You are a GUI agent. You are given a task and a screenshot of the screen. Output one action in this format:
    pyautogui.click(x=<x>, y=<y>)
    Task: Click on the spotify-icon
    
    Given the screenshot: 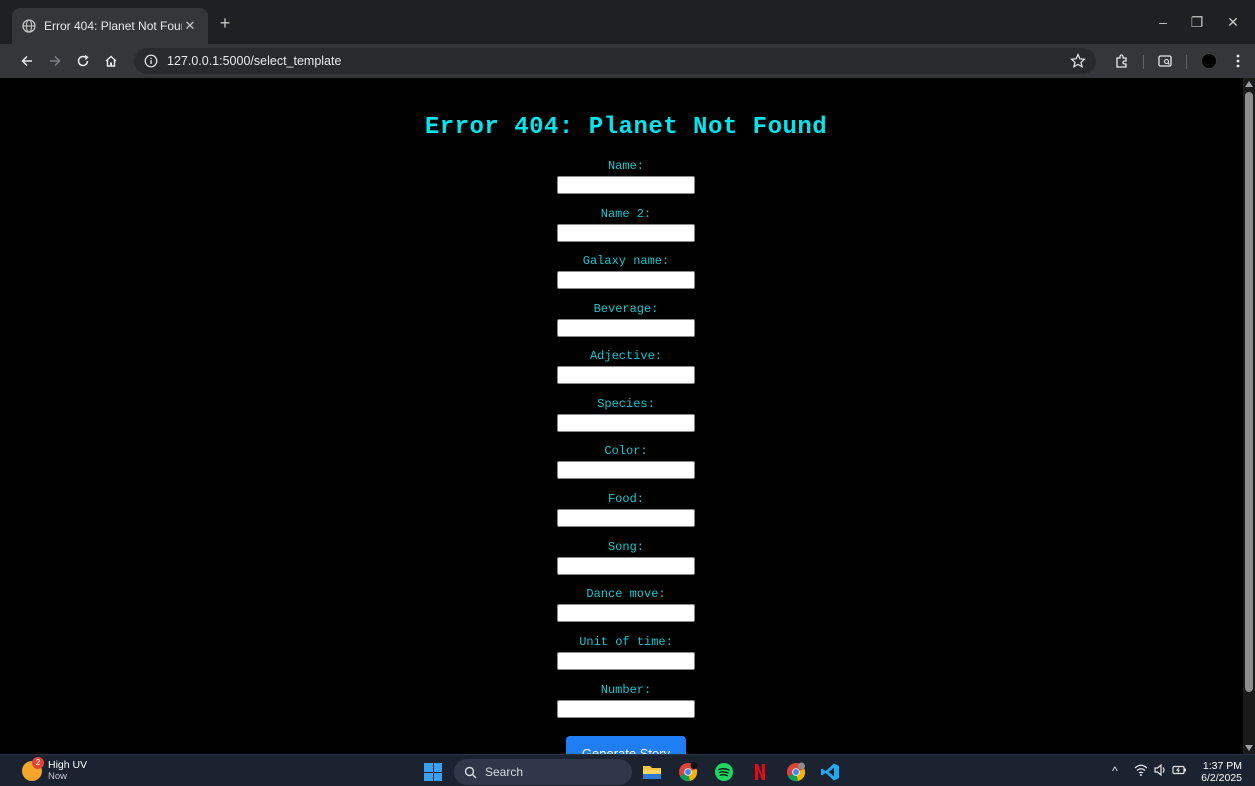 What is the action you would take?
    pyautogui.click(x=724, y=772)
    